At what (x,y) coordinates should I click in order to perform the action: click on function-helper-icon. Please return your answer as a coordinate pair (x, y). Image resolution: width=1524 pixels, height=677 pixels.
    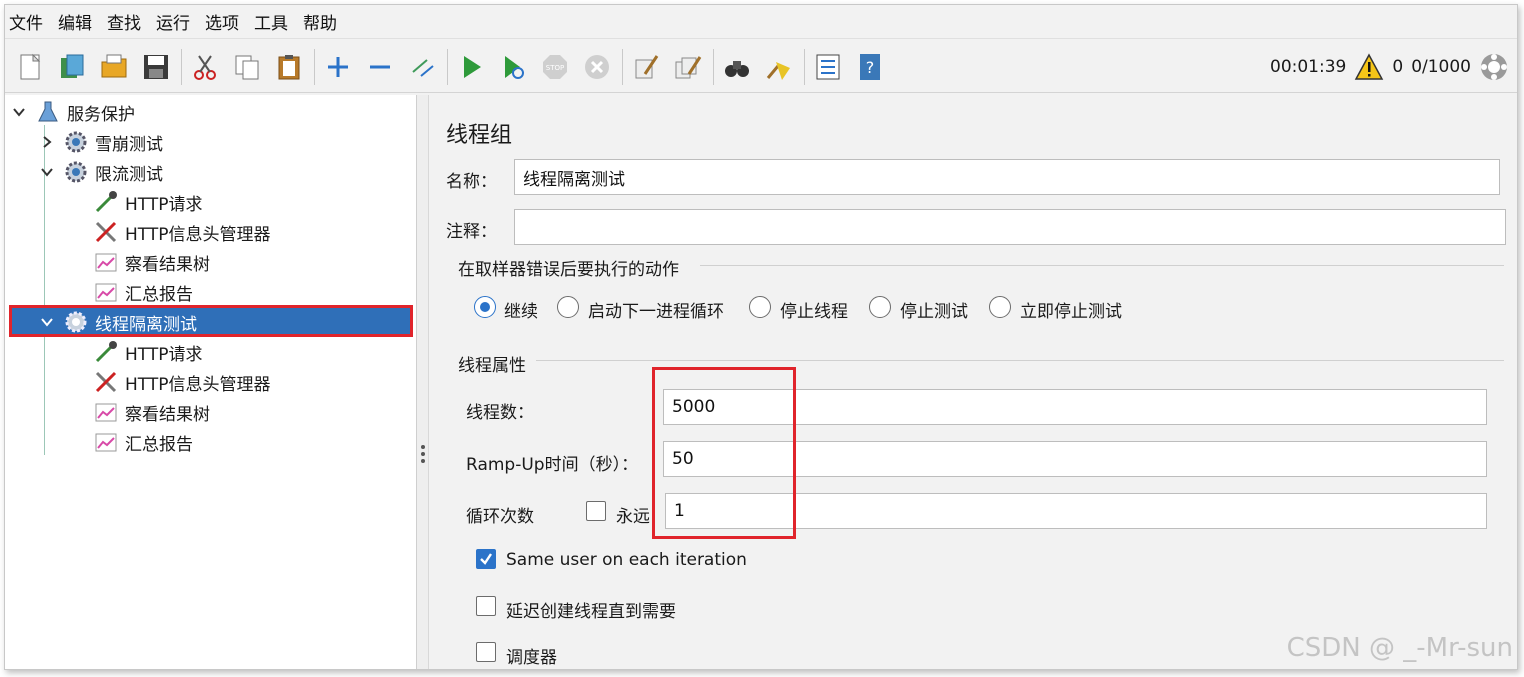
    Looking at the image, I should click on (828, 67).